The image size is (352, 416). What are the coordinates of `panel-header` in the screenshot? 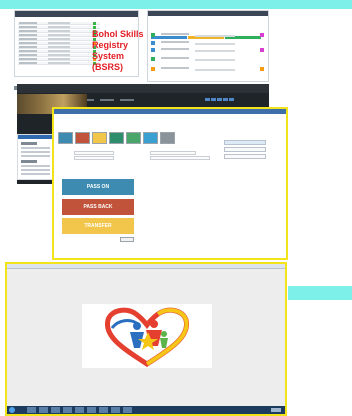 It's located at (35, 137).